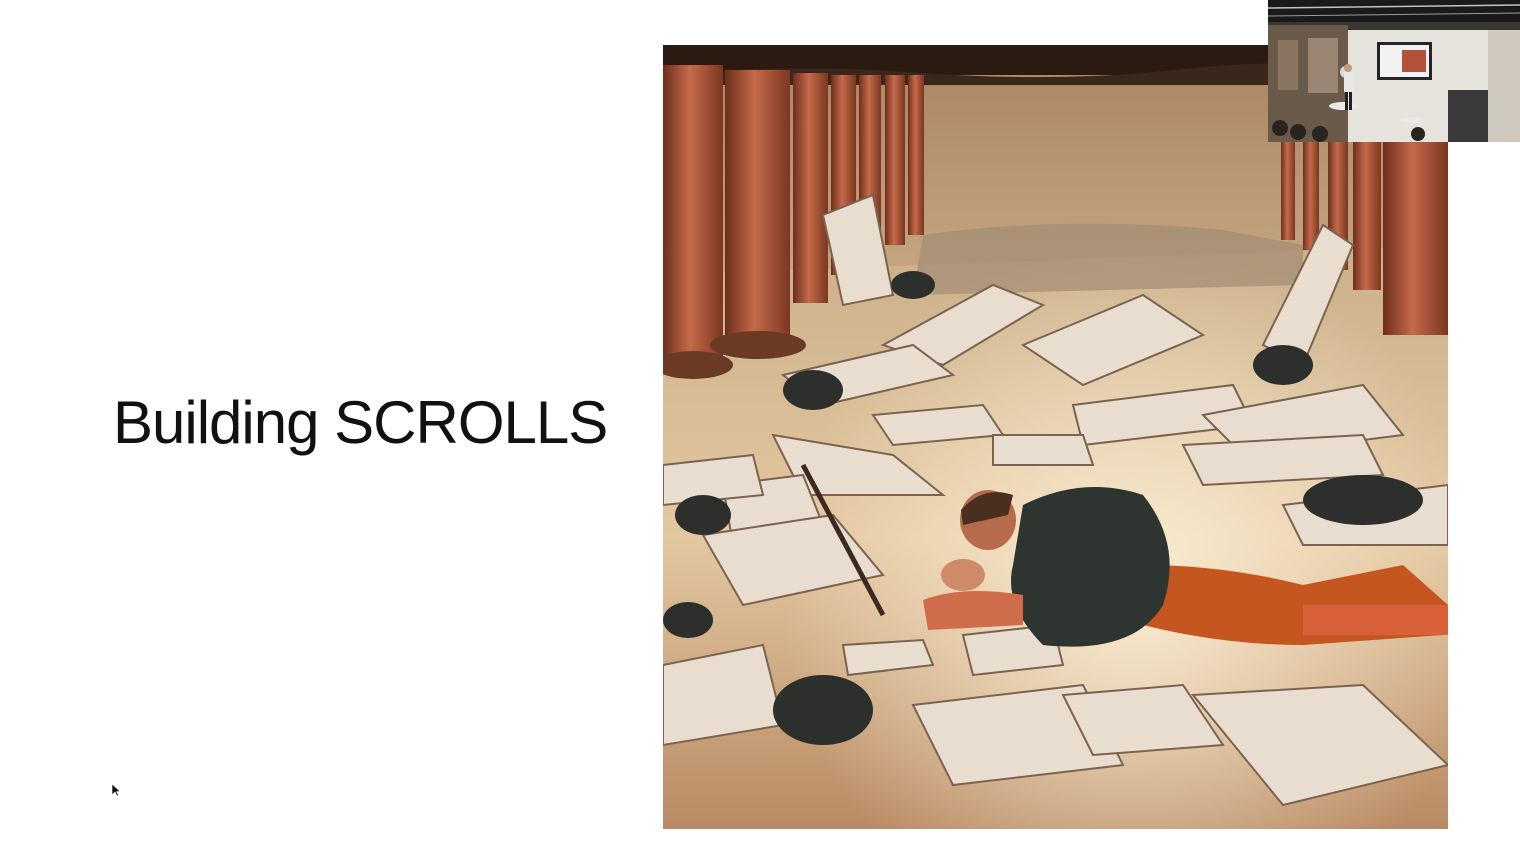 This screenshot has height=857, width=1520. Describe the element at coordinates (116, 790) in the screenshot. I see `mouse-pointer-icon` at that location.